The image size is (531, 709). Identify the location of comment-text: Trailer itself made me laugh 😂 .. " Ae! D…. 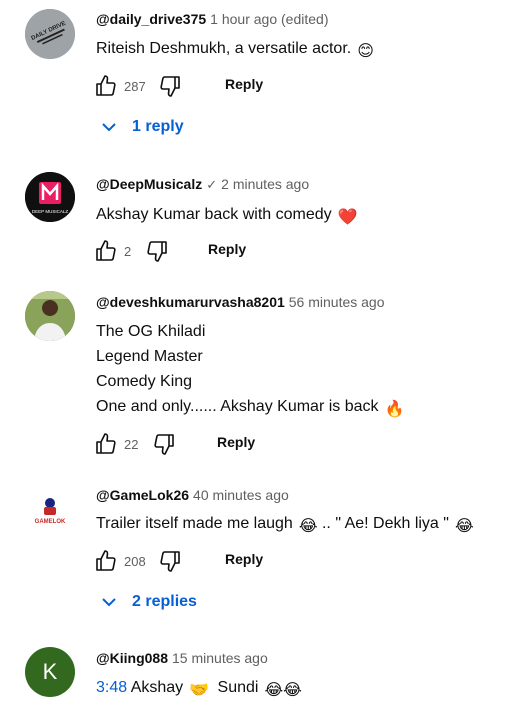
(285, 525).